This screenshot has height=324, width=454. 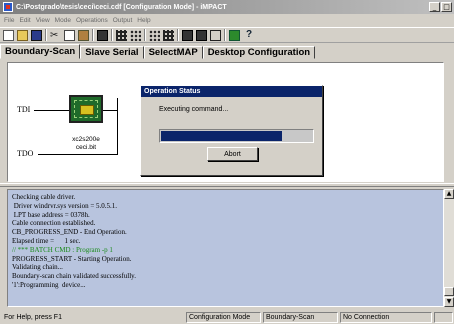 I want to click on status-mode: Configuration Mode, so click(x=223, y=317).